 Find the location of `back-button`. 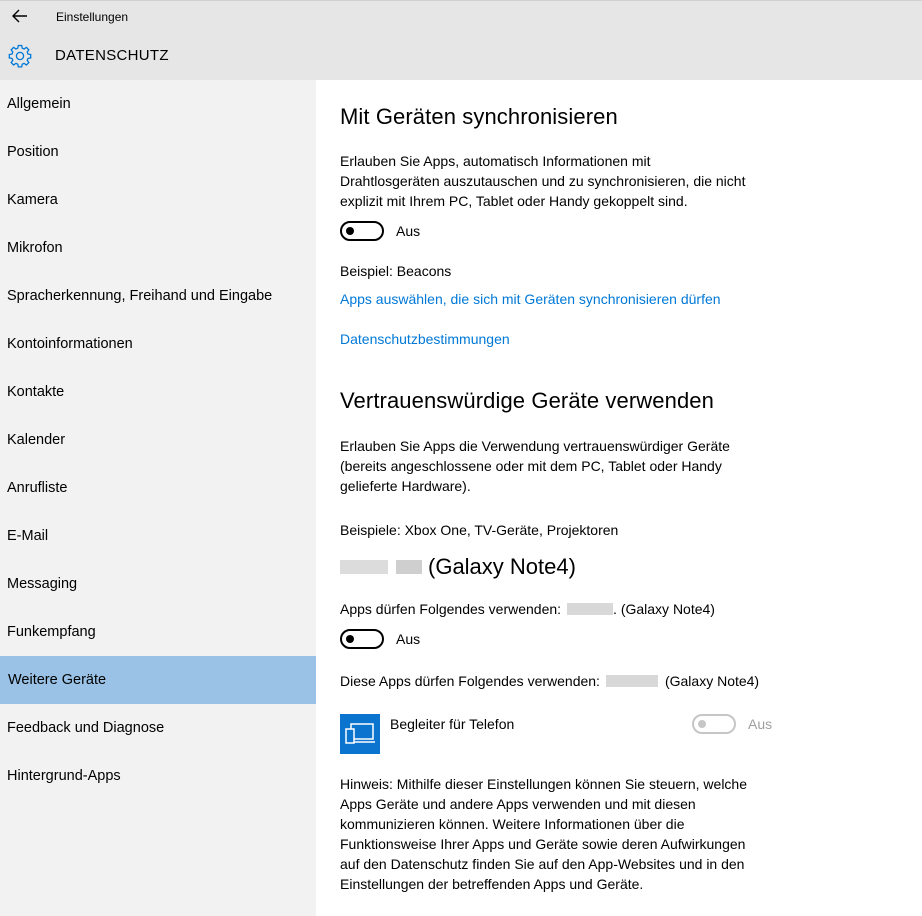

back-button is located at coordinates (20, 16).